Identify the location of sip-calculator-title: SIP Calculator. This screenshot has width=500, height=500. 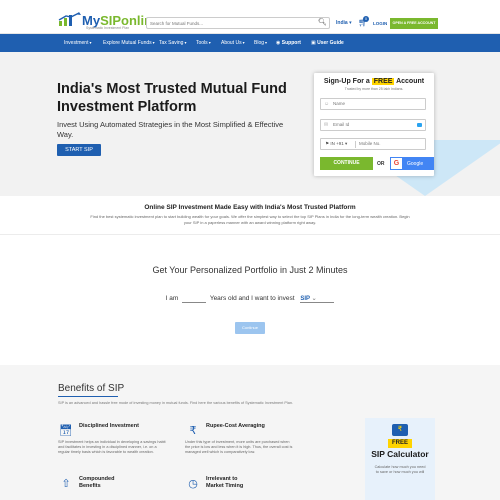
(400, 454).